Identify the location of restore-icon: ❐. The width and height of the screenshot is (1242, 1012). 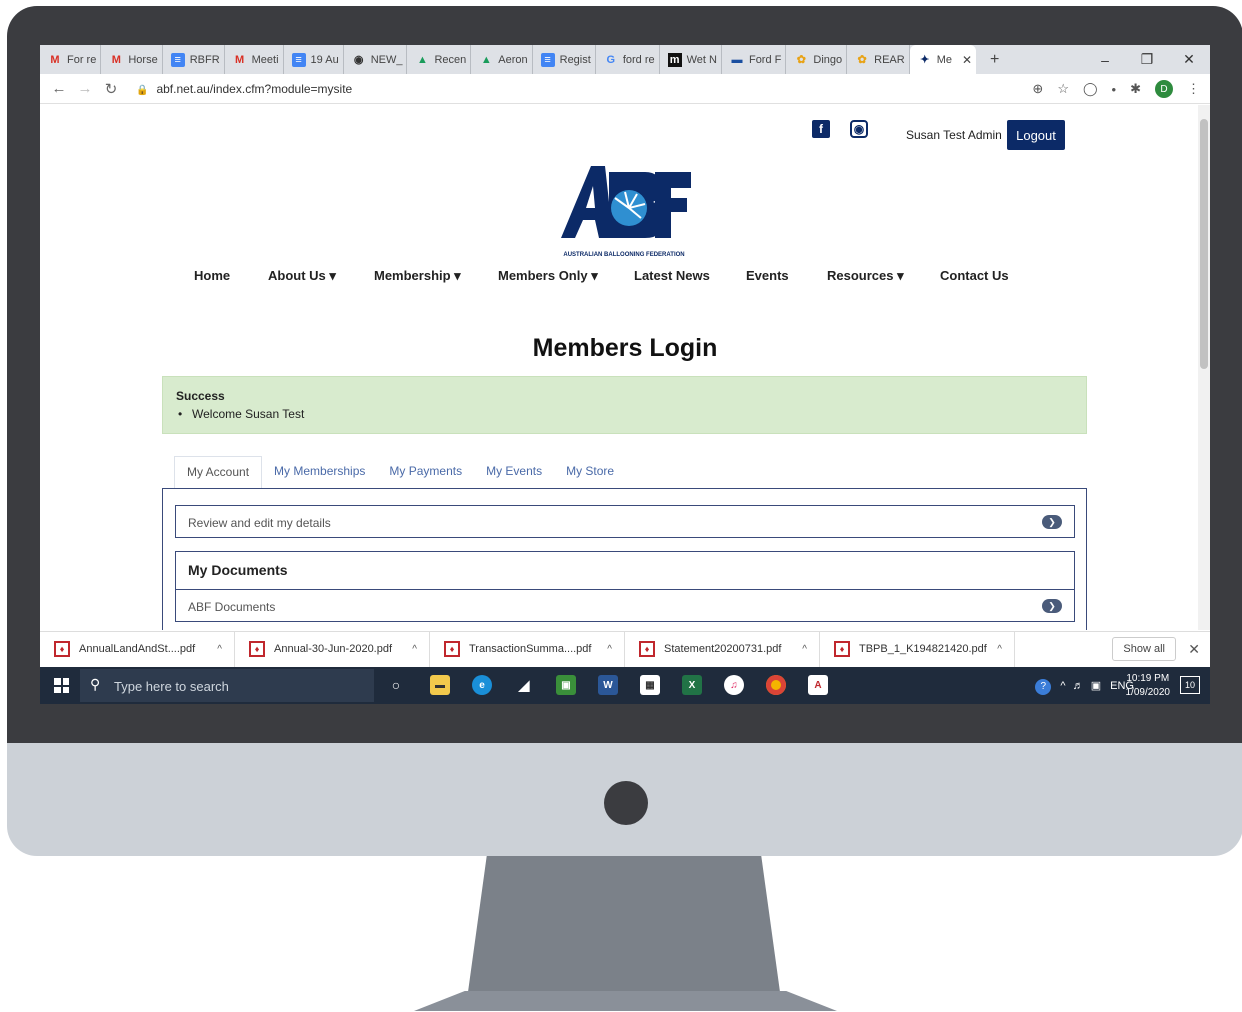
(1147, 59).